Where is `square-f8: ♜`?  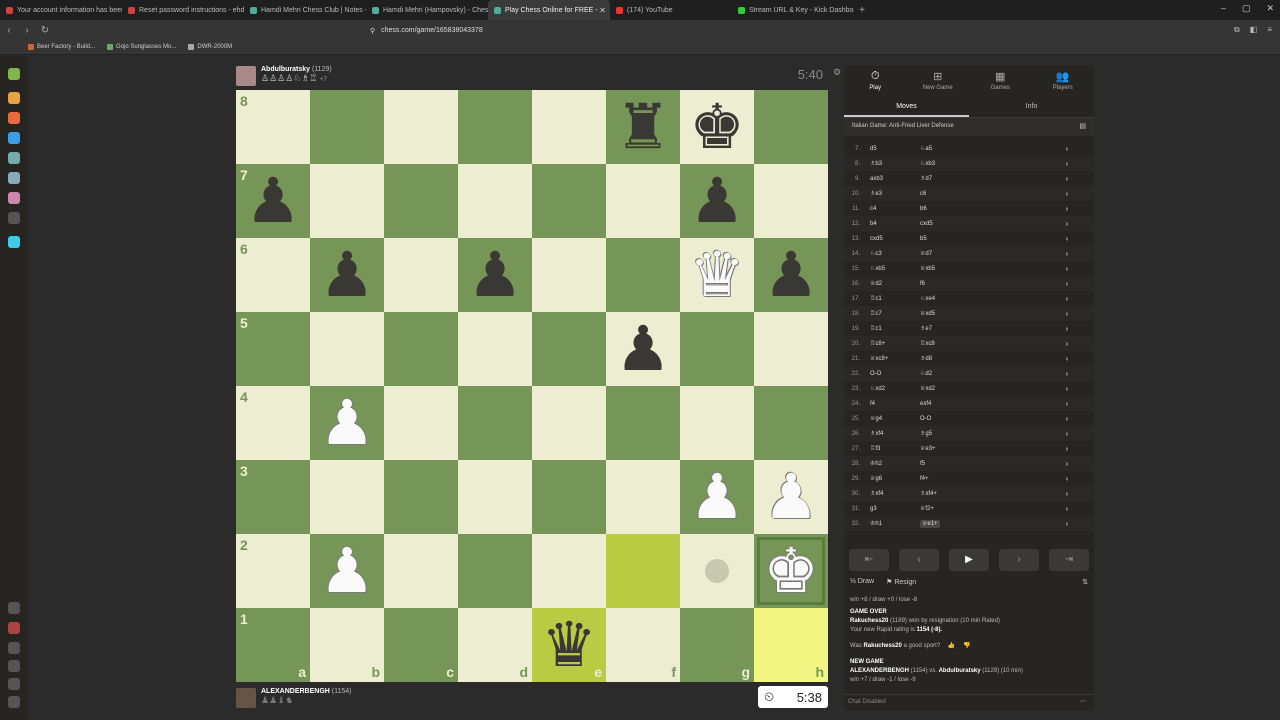
square-f8: ♜ is located at coordinates (643, 127).